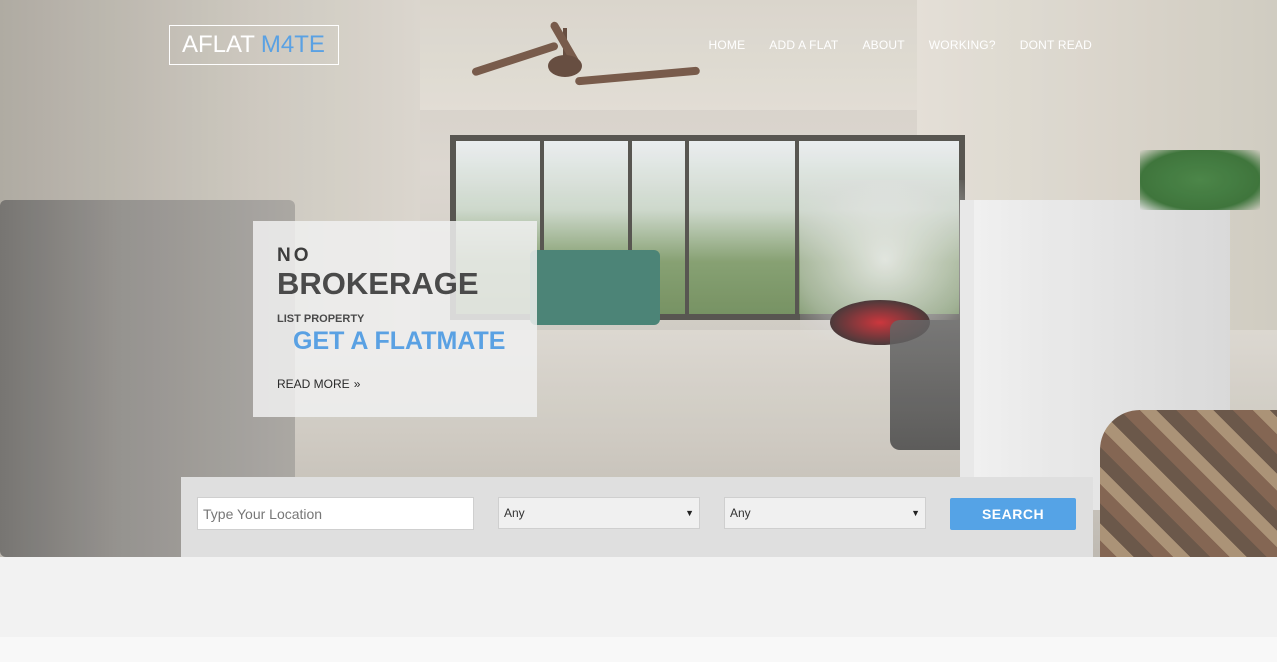 The width and height of the screenshot is (1277, 662). Describe the element at coordinates (1013, 514) in the screenshot. I see `search-button: SEARCH` at that location.